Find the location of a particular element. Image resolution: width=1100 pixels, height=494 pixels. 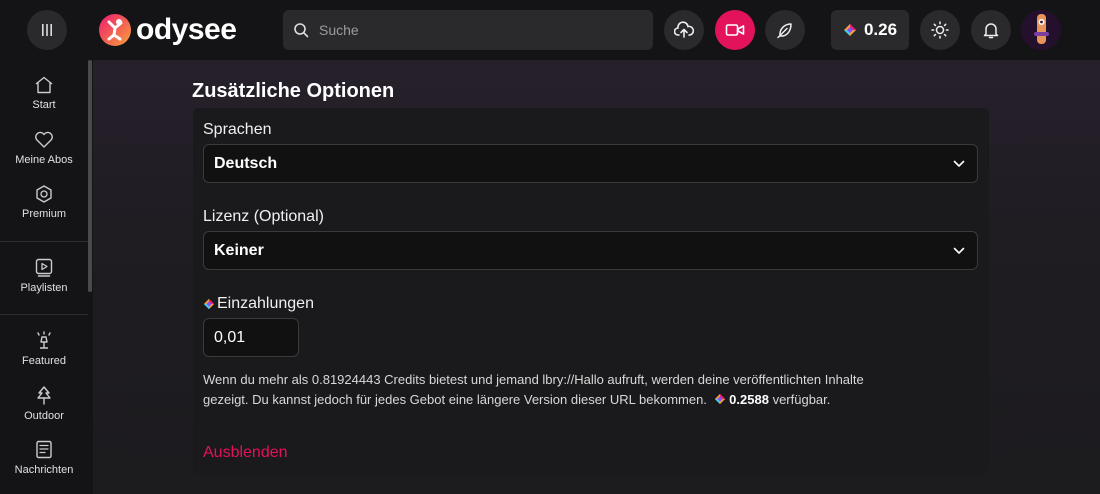

playlist-icon is located at coordinates (44, 267).